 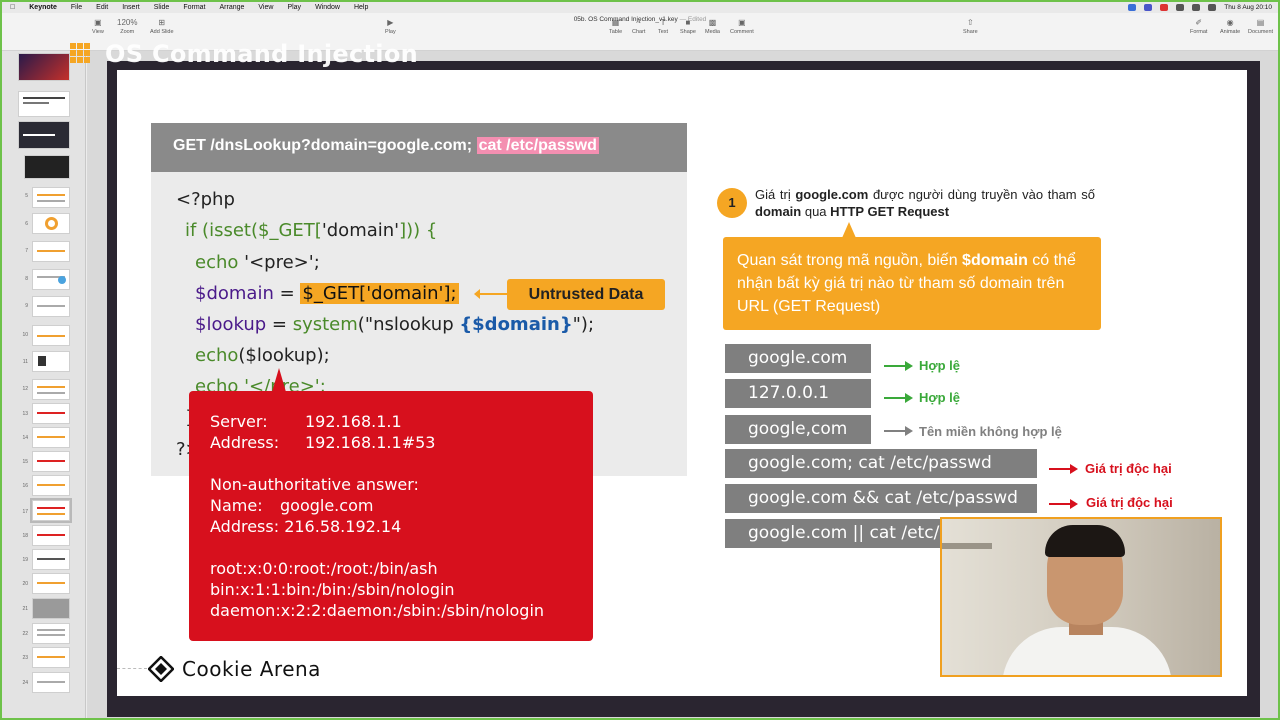 I want to click on share-button: ⇧ Share, so click(x=970, y=26).